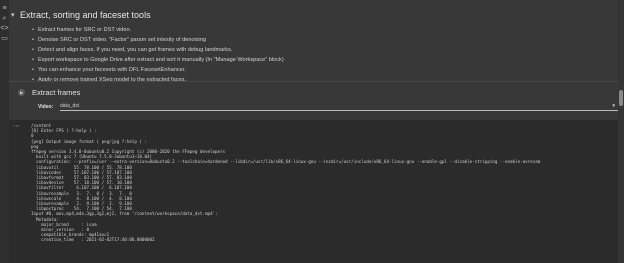 This screenshot has width=624, height=263. What do you see at coordinates (85, 15) in the screenshot?
I see `section-title: Extract, sorting and faceset tools` at bounding box center [85, 15].